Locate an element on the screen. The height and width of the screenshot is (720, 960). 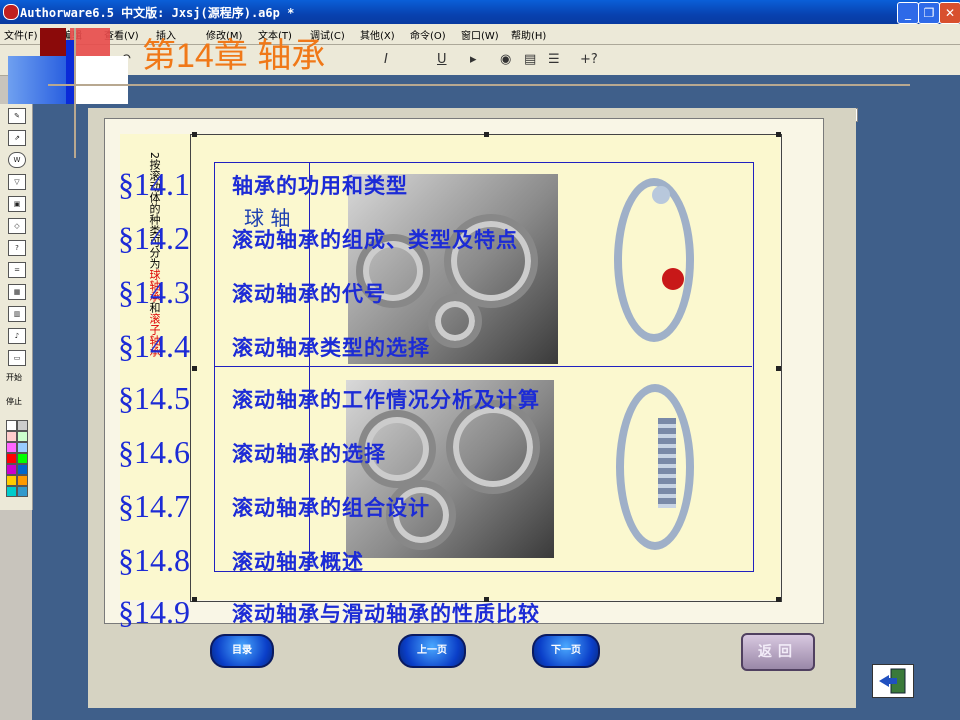
table-divider is located at coordinates (483, 366).